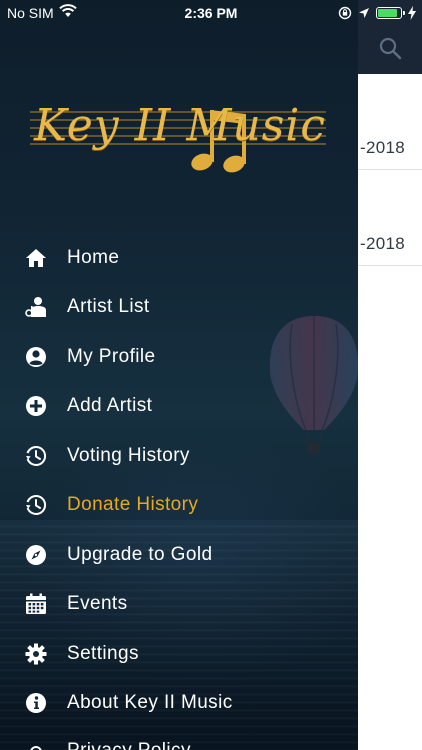  What do you see at coordinates (97, 604) in the screenshot?
I see `menu-item-label: Events` at bounding box center [97, 604].